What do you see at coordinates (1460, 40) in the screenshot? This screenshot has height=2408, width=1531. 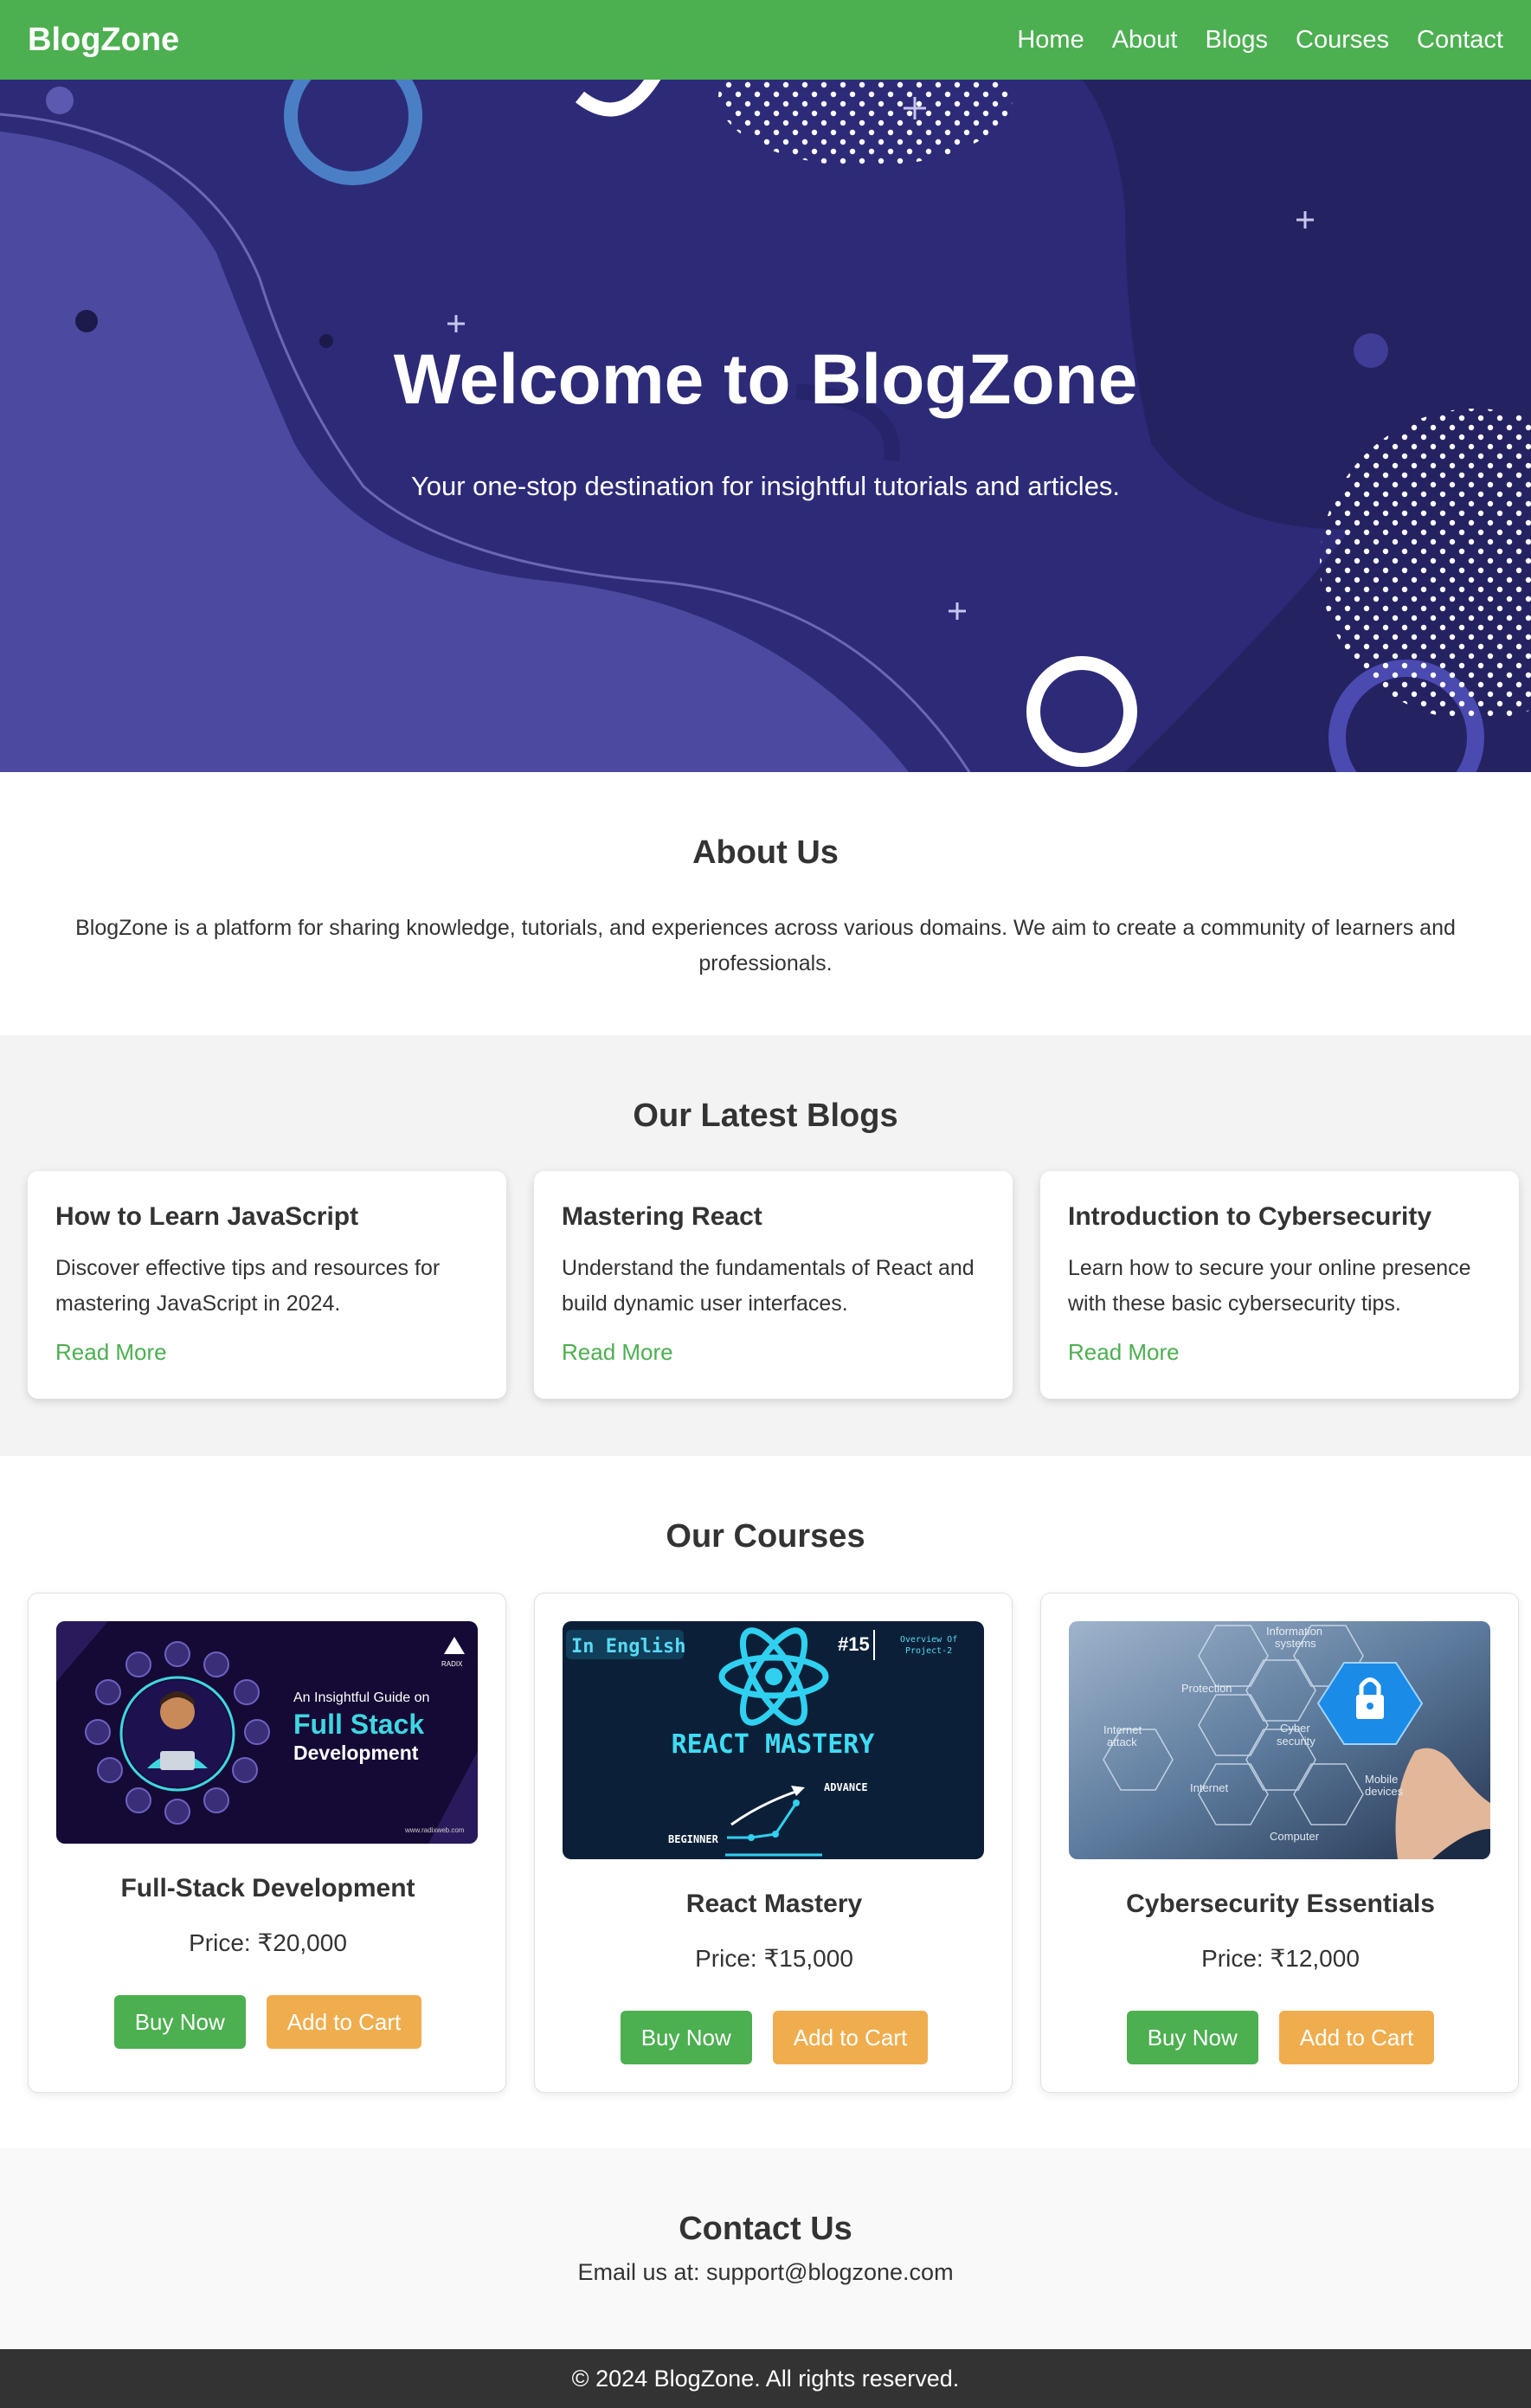 I see `nav-link-contact: Contact` at bounding box center [1460, 40].